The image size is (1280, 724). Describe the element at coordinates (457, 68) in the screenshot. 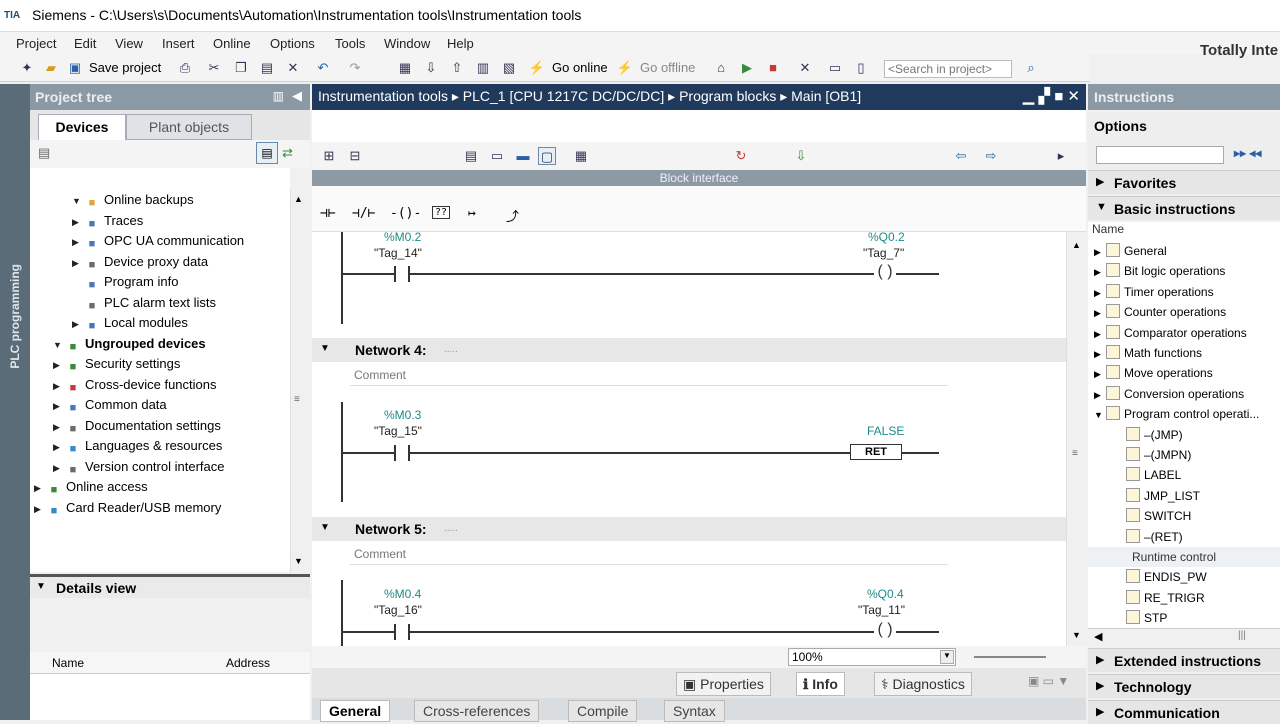

I see `upload-icon: ⇧` at that location.